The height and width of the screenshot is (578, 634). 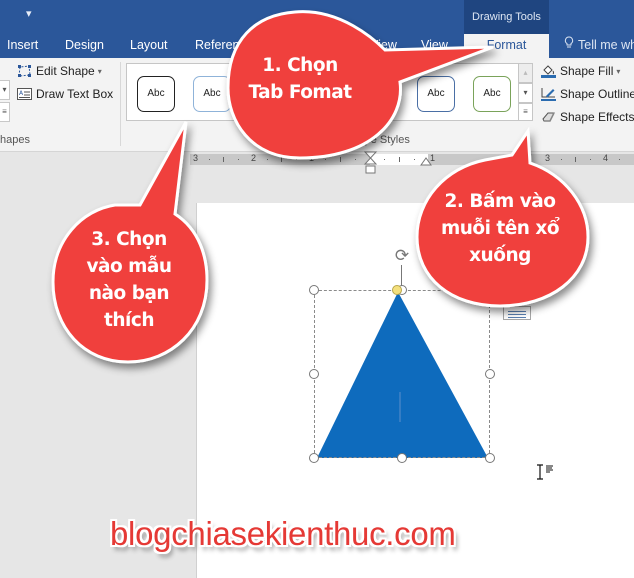 What do you see at coordinates (545, 472) in the screenshot?
I see `i-beam-cursor-icon` at bounding box center [545, 472].